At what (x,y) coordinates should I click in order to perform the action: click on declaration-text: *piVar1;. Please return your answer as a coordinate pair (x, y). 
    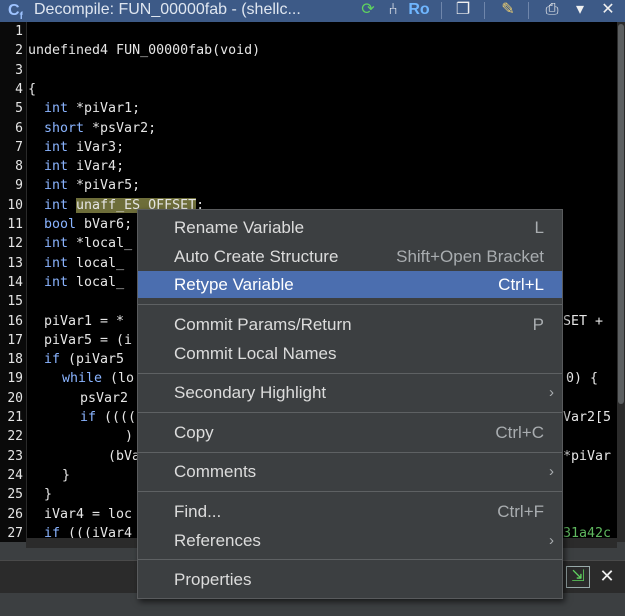
    Looking at the image, I should click on (104, 108).